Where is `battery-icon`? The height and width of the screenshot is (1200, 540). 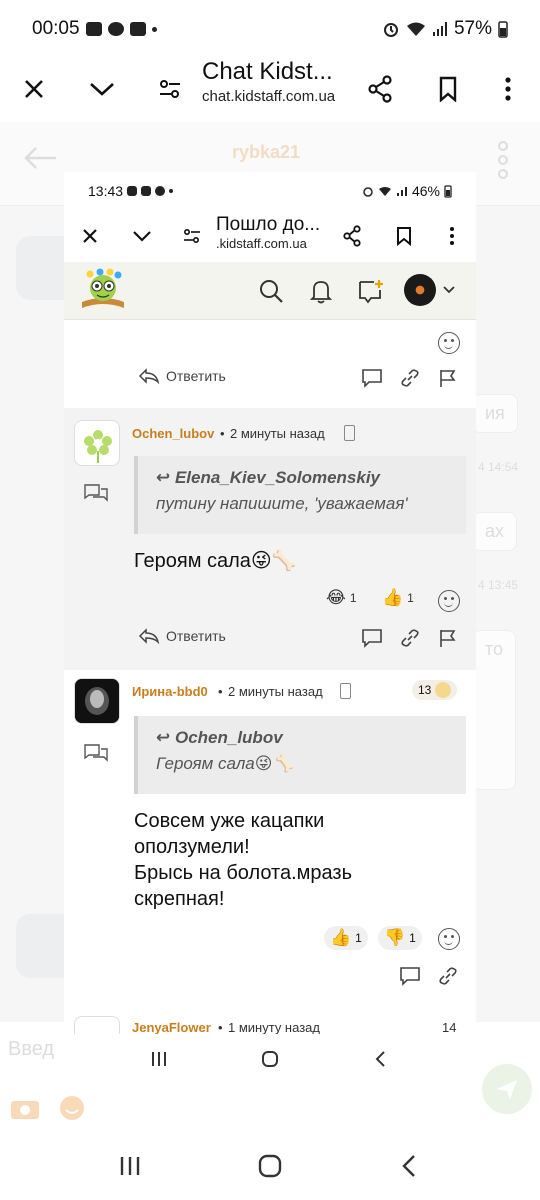
battery-icon is located at coordinates (503, 29).